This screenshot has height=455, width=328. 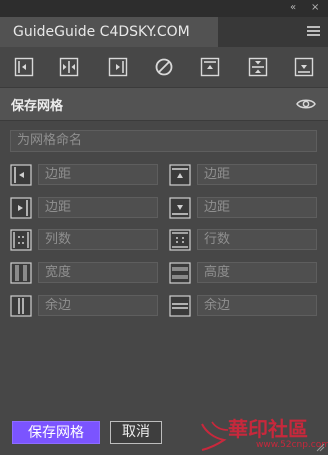 What do you see at coordinates (180, 240) in the screenshot?
I see `rows-icon` at bounding box center [180, 240].